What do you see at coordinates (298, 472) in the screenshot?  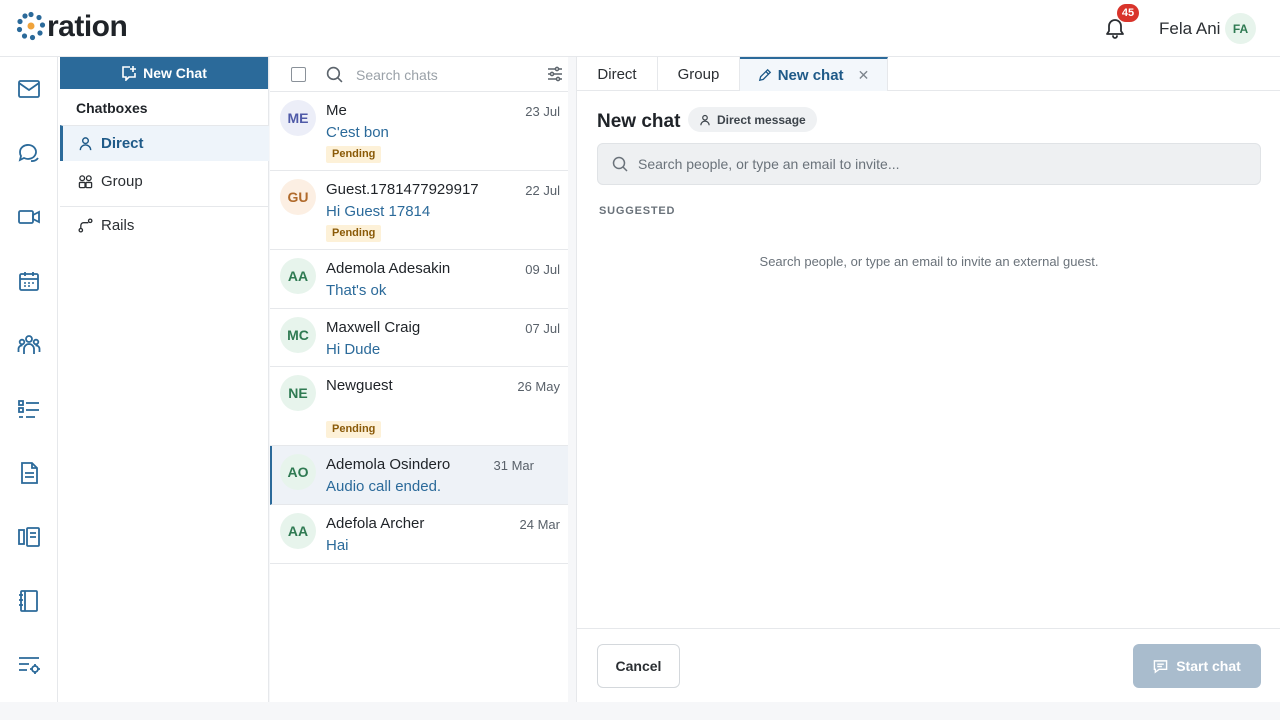 I see `avatar: AO` at bounding box center [298, 472].